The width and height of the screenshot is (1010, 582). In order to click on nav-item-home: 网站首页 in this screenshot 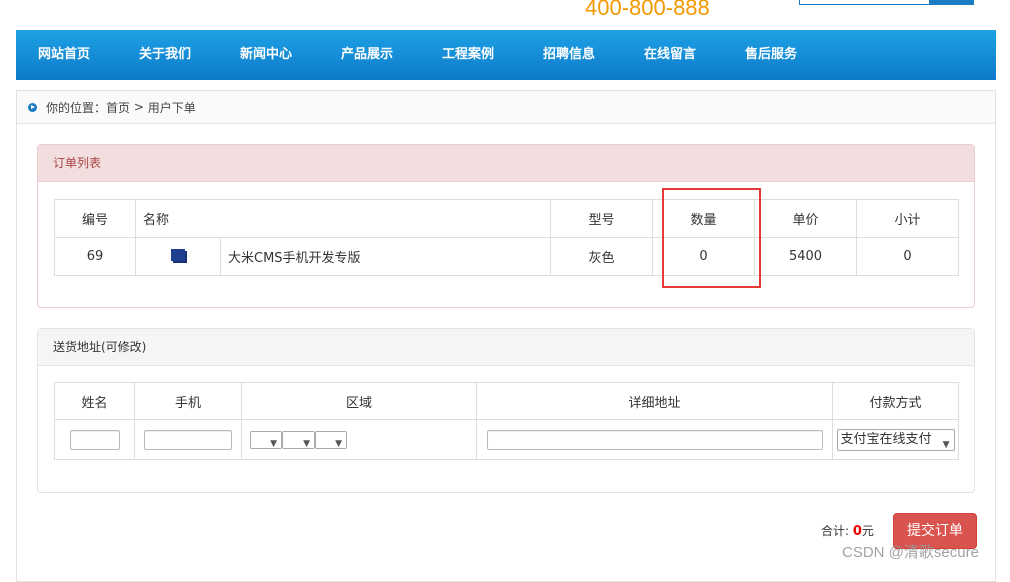, I will do `click(66, 55)`.